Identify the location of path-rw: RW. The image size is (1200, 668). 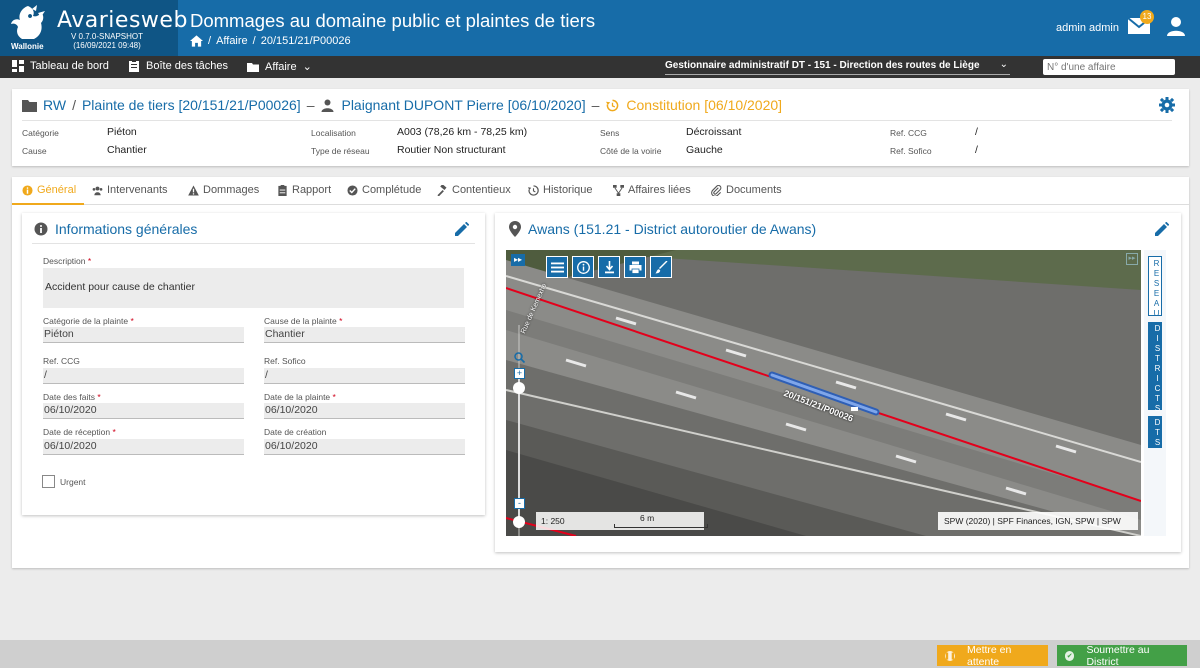
(54, 105).